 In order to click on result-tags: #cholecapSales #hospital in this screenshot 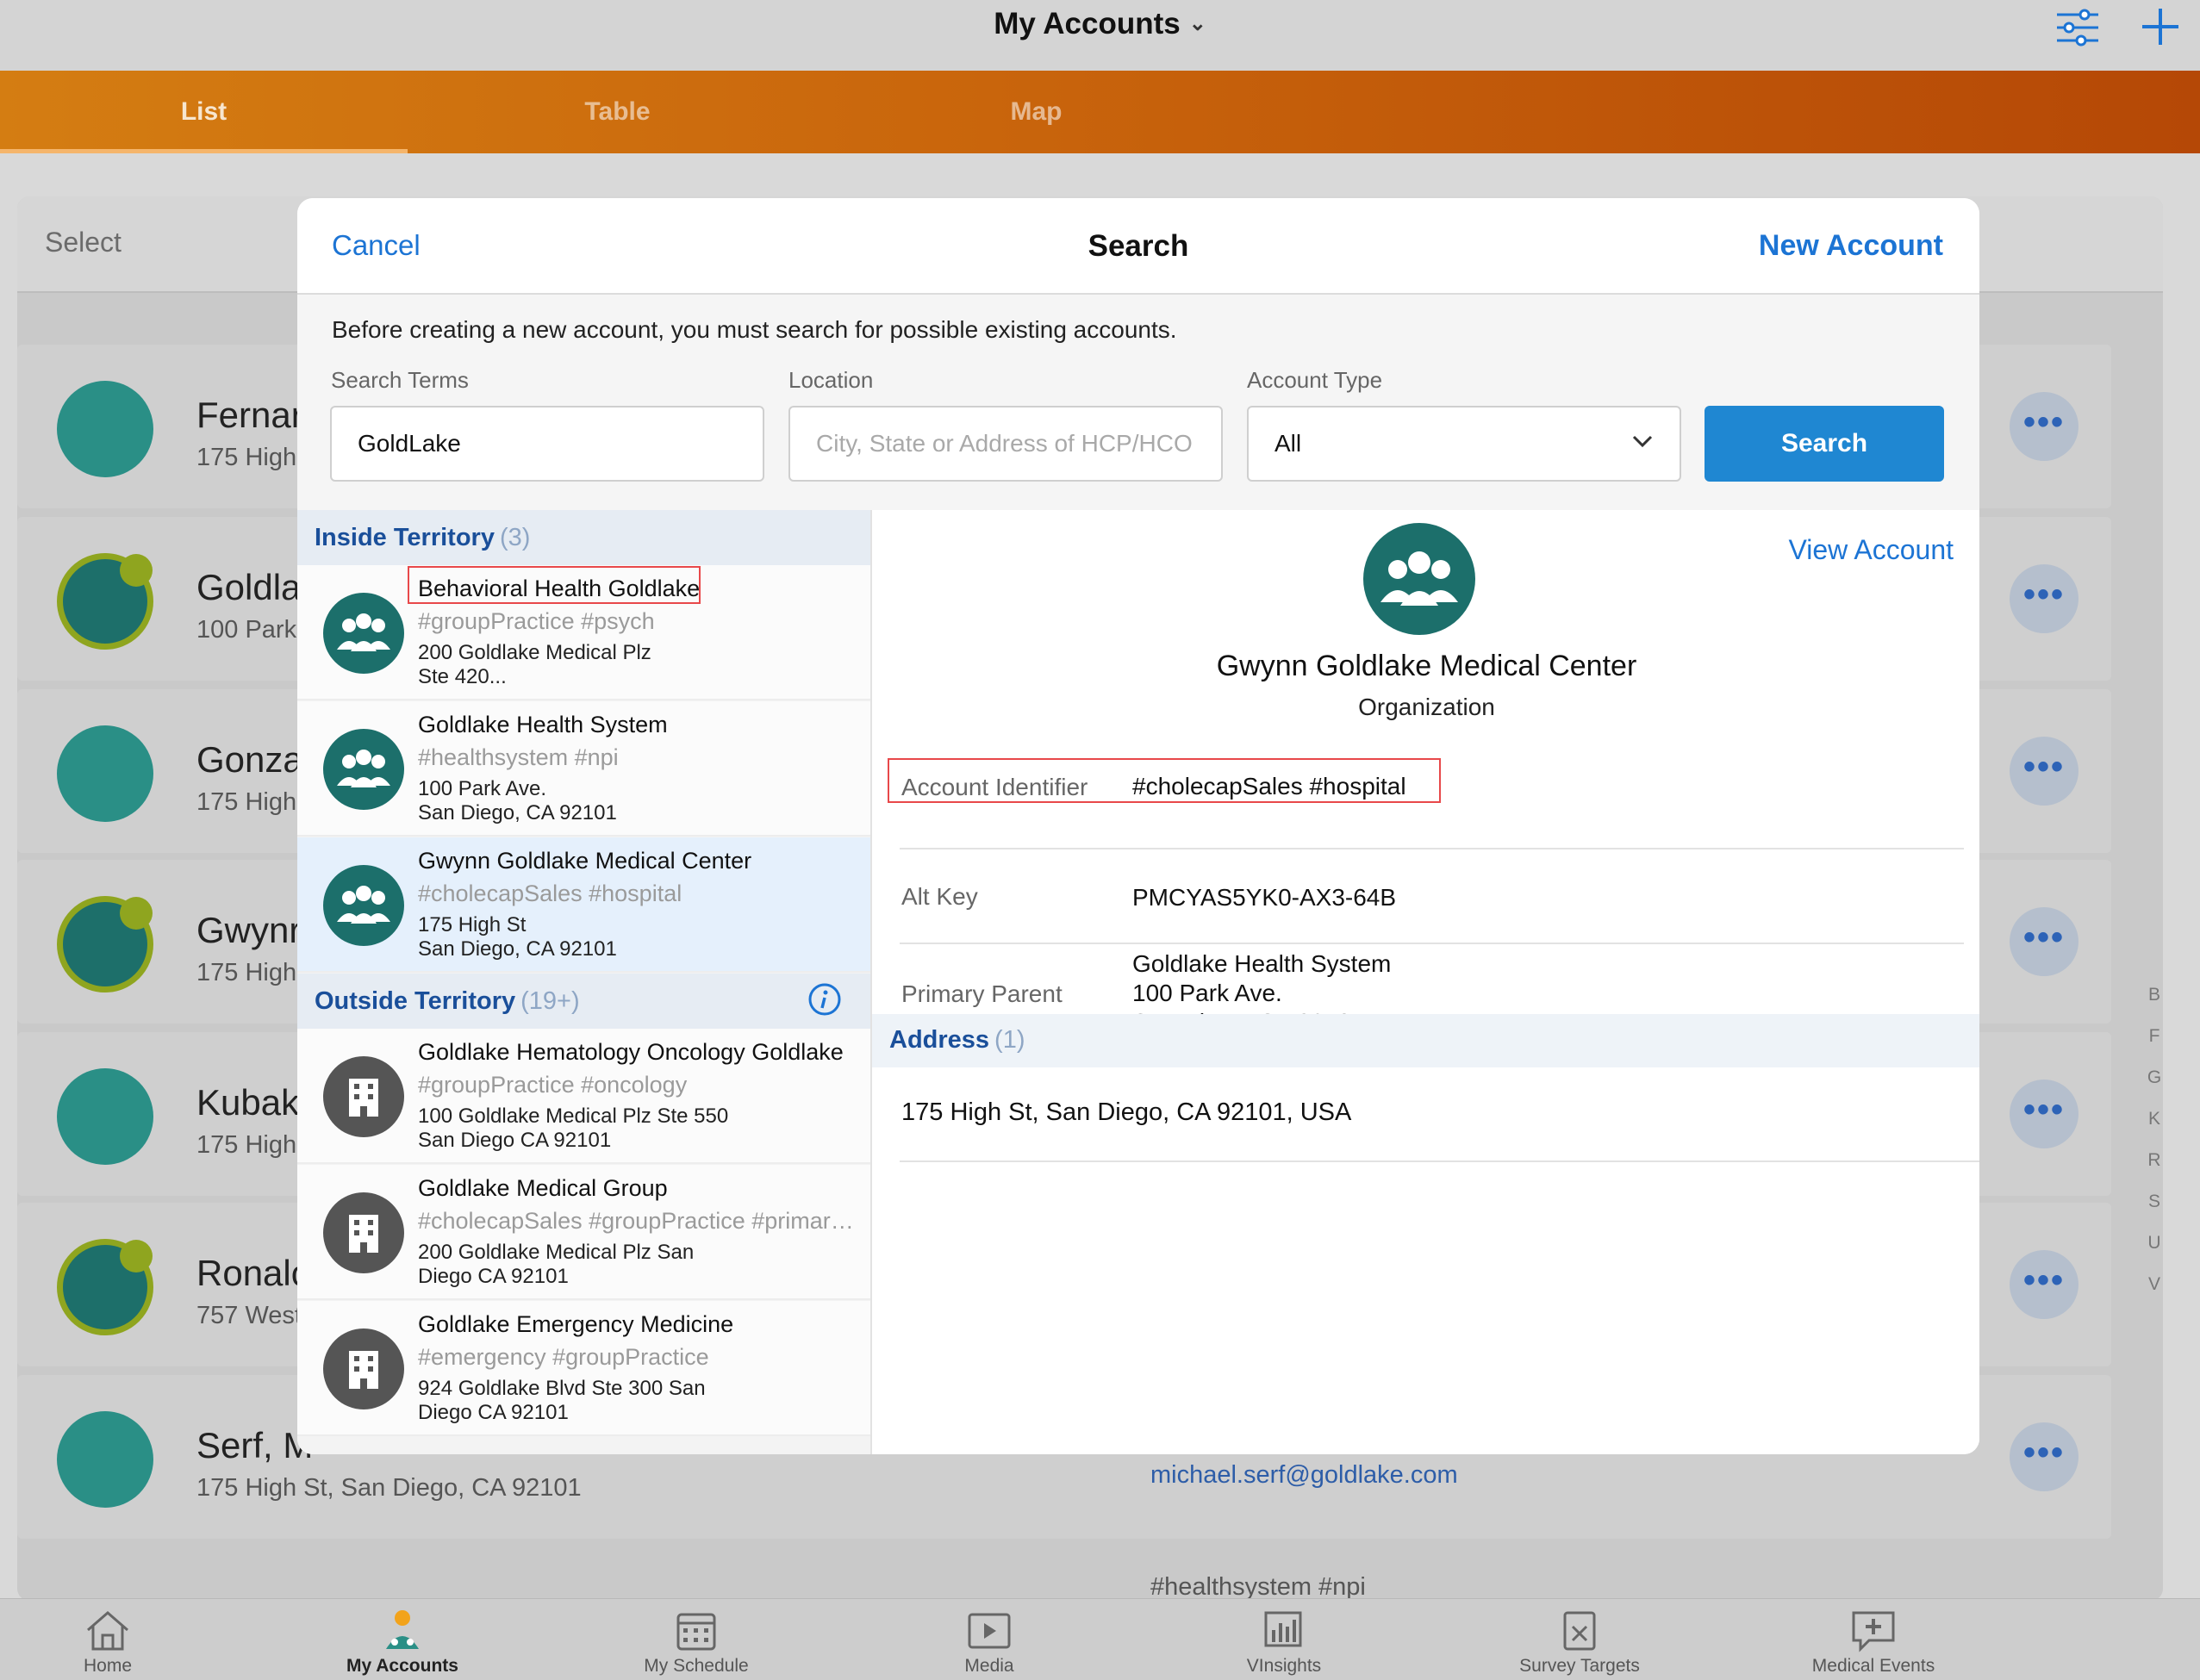, I will do `click(550, 893)`.